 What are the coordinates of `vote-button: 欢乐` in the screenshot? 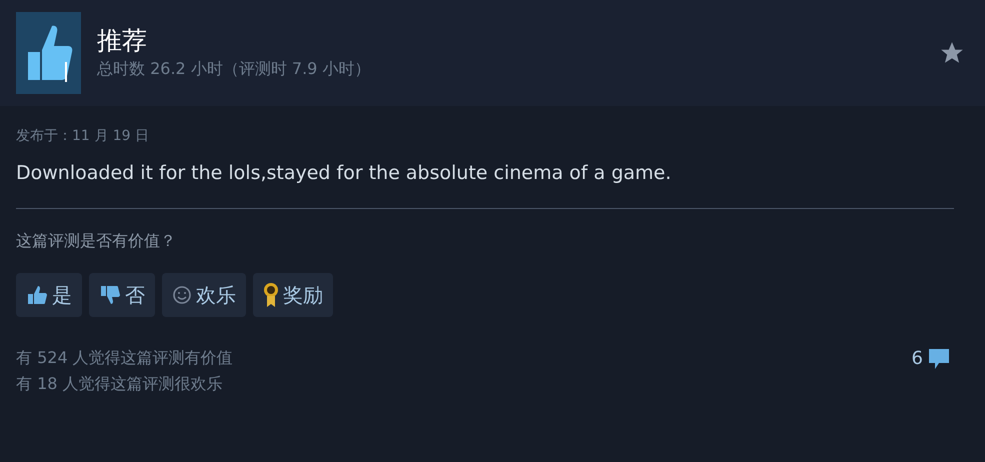 It's located at (204, 294).